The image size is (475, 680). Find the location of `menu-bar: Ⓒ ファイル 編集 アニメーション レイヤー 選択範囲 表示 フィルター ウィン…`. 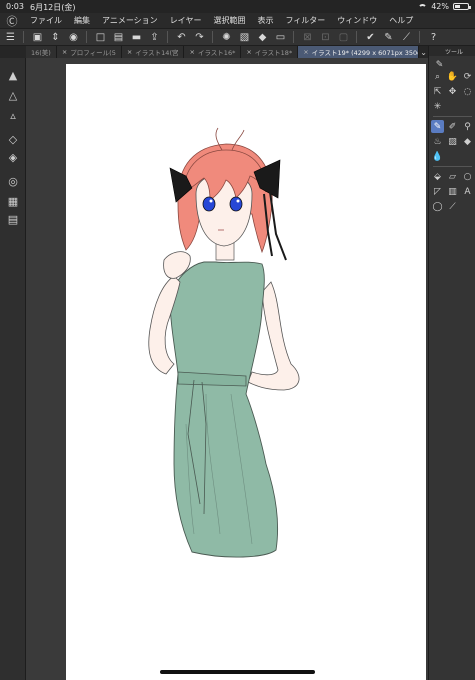

menu-bar: Ⓒ ファイル 編集 アニメーション レイヤー 選択範囲 表示 フィルター ウィン… is located at coordinates (237, 20).